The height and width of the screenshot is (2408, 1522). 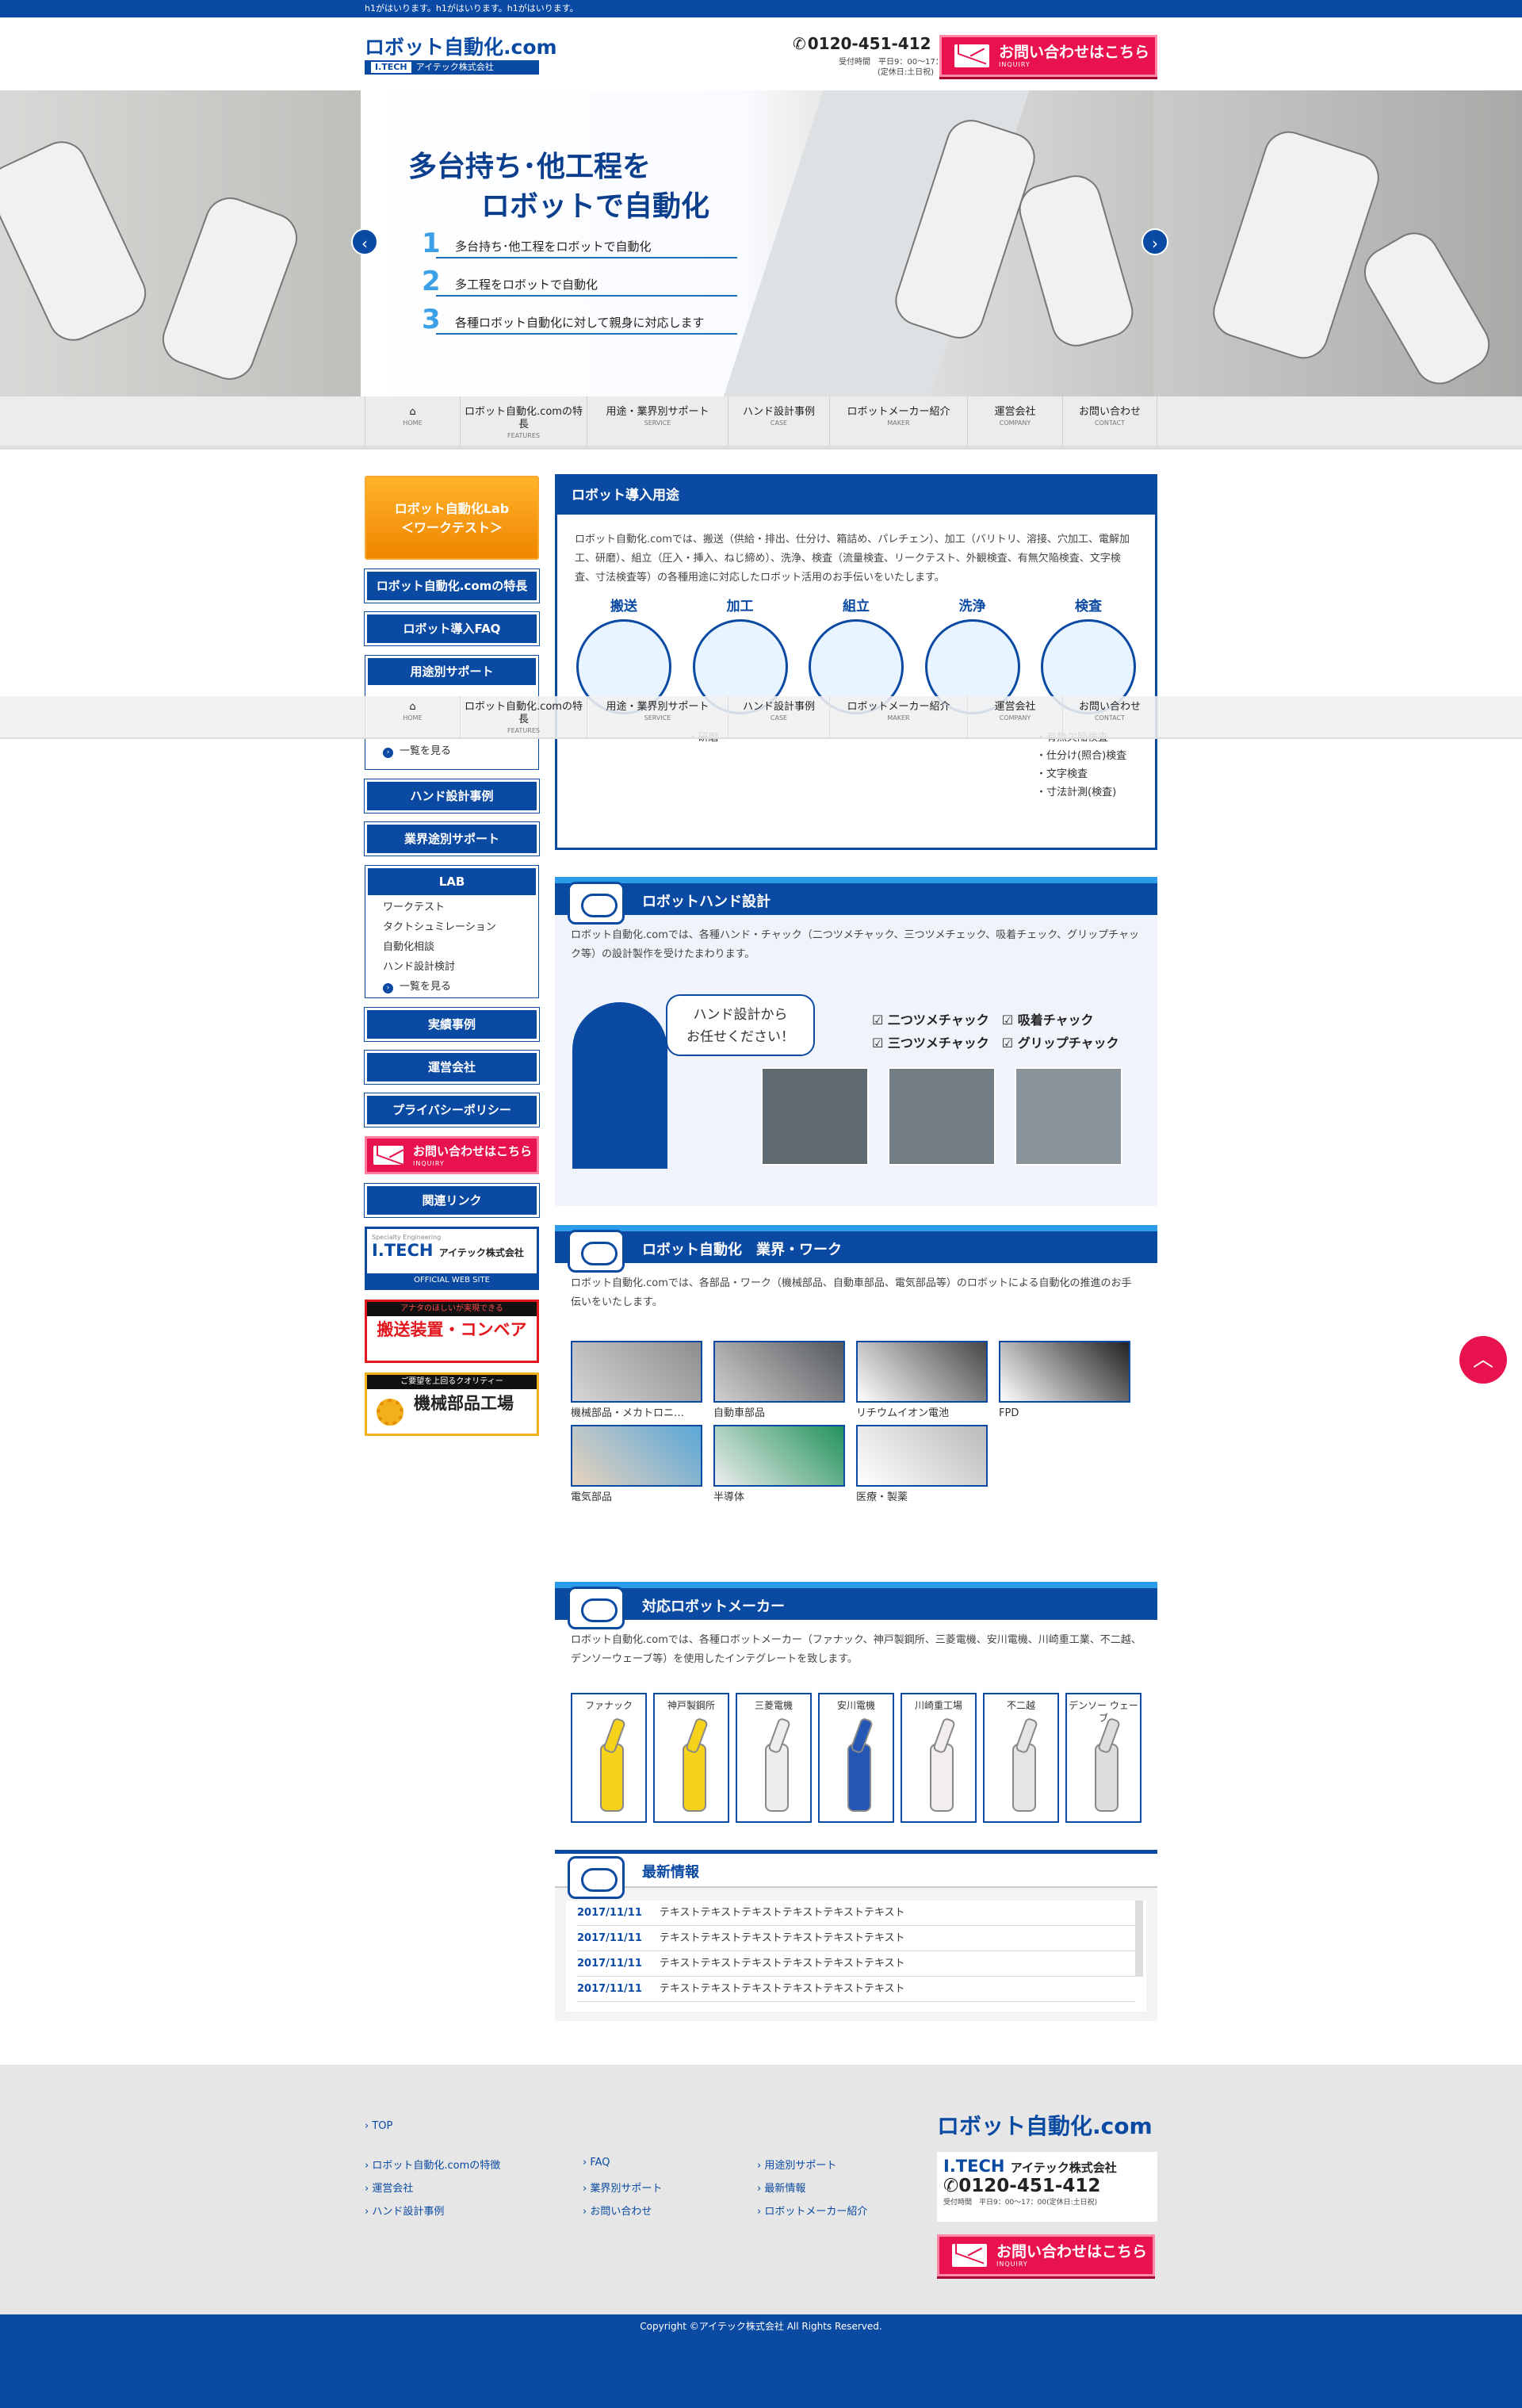 What do you see at coordinates (452, 751) in the screenshot?
I see `usage-more-link: › 一覧を見る` at bounding box center [452, 751].